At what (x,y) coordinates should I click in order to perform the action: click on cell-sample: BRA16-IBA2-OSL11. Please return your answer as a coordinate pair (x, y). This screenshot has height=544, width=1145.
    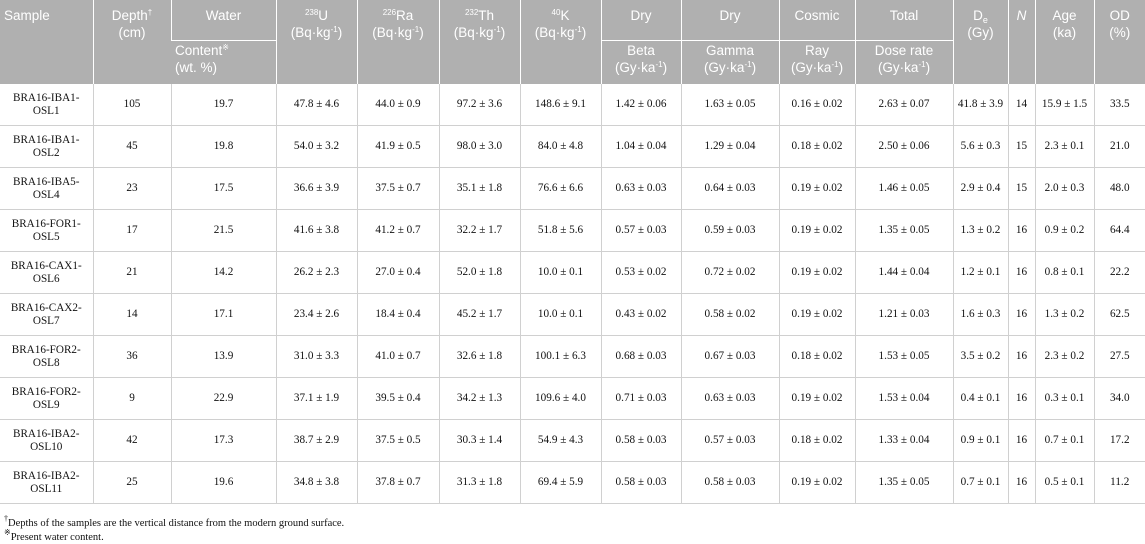
    Looking at the image, I should click on (46, 482).